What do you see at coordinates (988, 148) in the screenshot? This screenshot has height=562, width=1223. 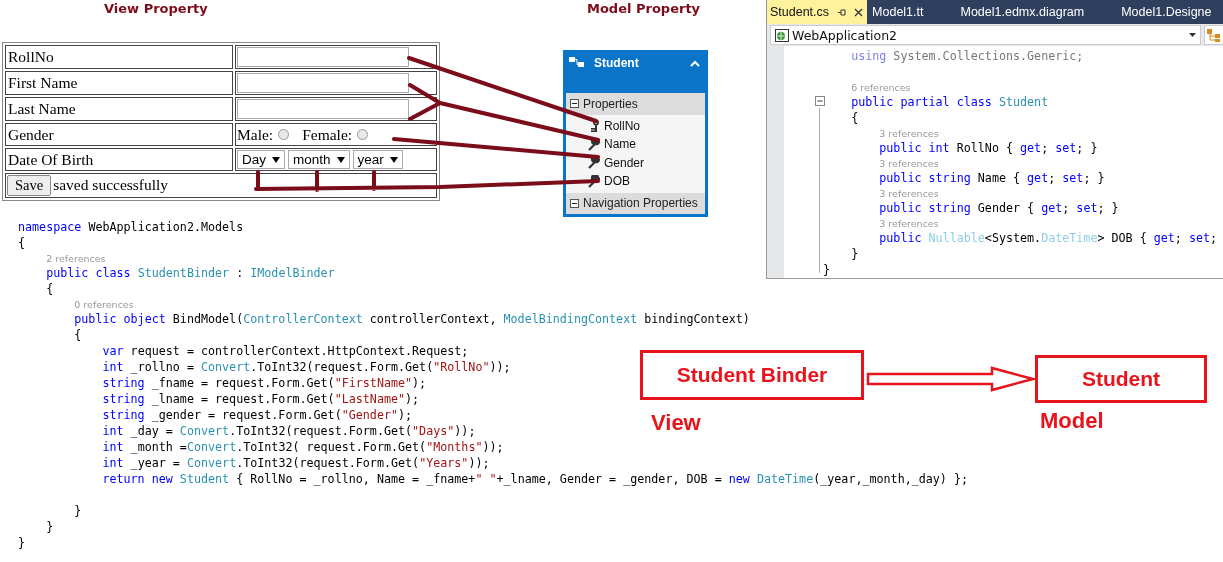 I see `code-line: public int RollNo { get; set; }` at bounding box center [988, 148].